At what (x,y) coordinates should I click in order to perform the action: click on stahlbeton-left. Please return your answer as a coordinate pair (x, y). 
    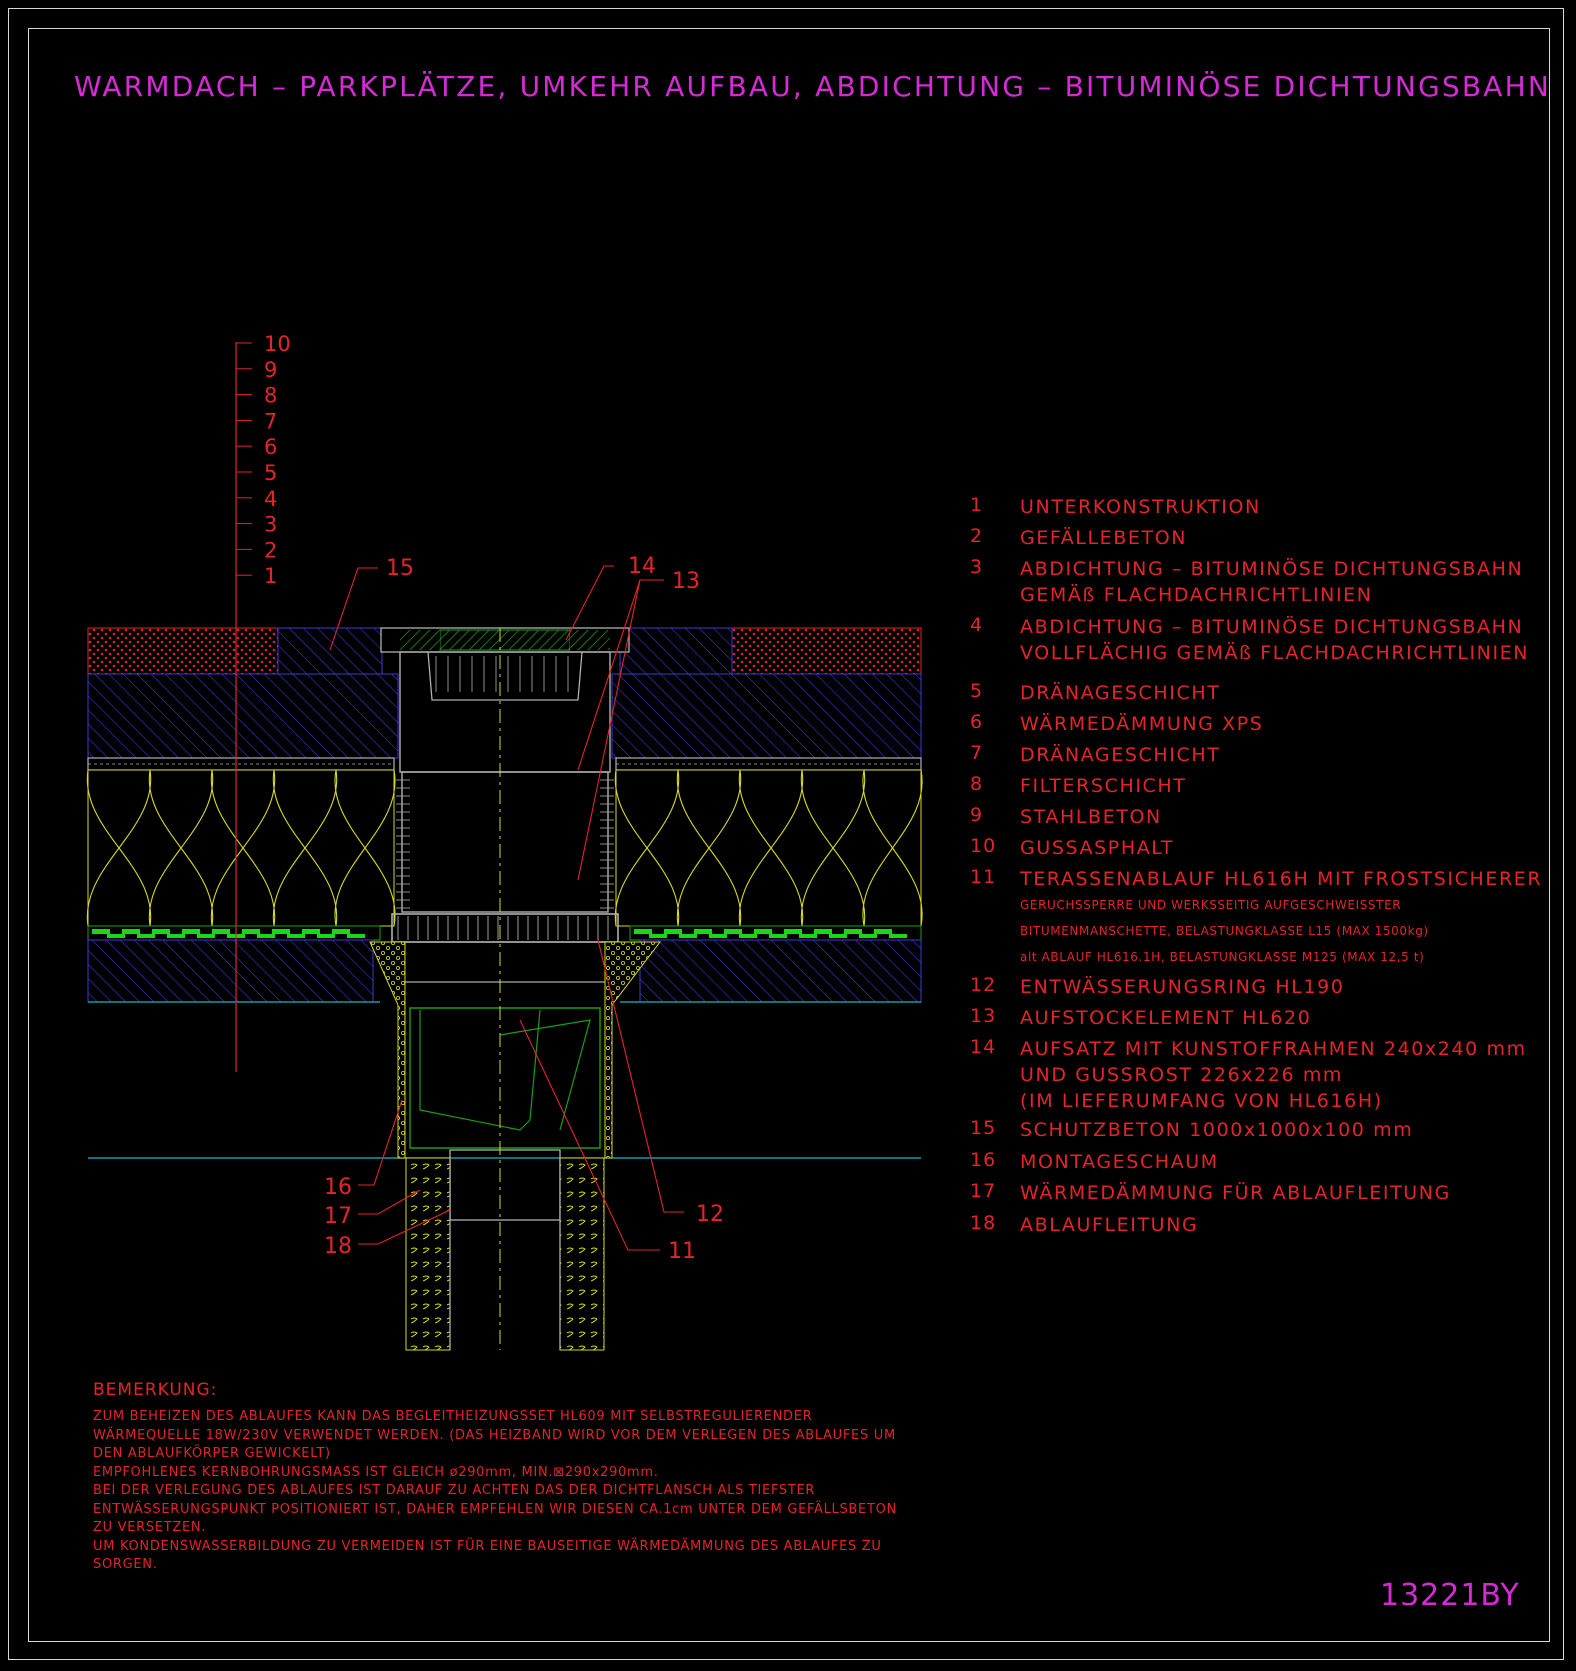
    Looking at the image, I should click on (243, 716).